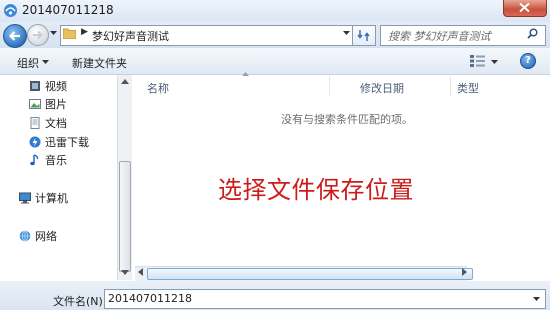 The height and width of the screenshot is (310, 550). What do you see at coordinates (53, 33) in the screenshot?
I see `history-dropdown-icon` at bounding box center [53, 33].